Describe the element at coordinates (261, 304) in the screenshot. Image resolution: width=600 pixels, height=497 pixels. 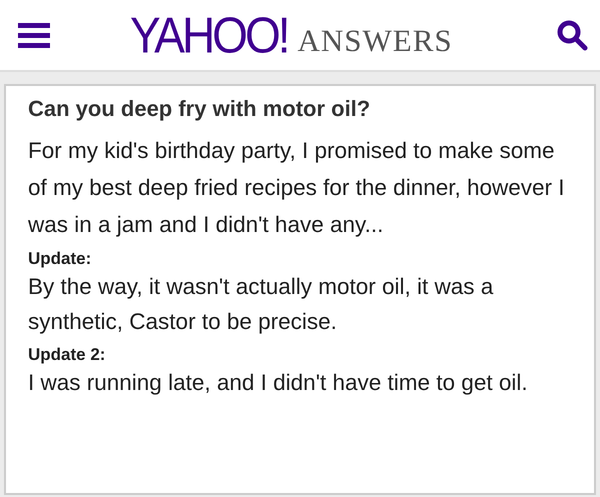
I see `update-text: By the way, it wasn't actually motor oil, it was a synthetic, Castor to be precise.` at that location.